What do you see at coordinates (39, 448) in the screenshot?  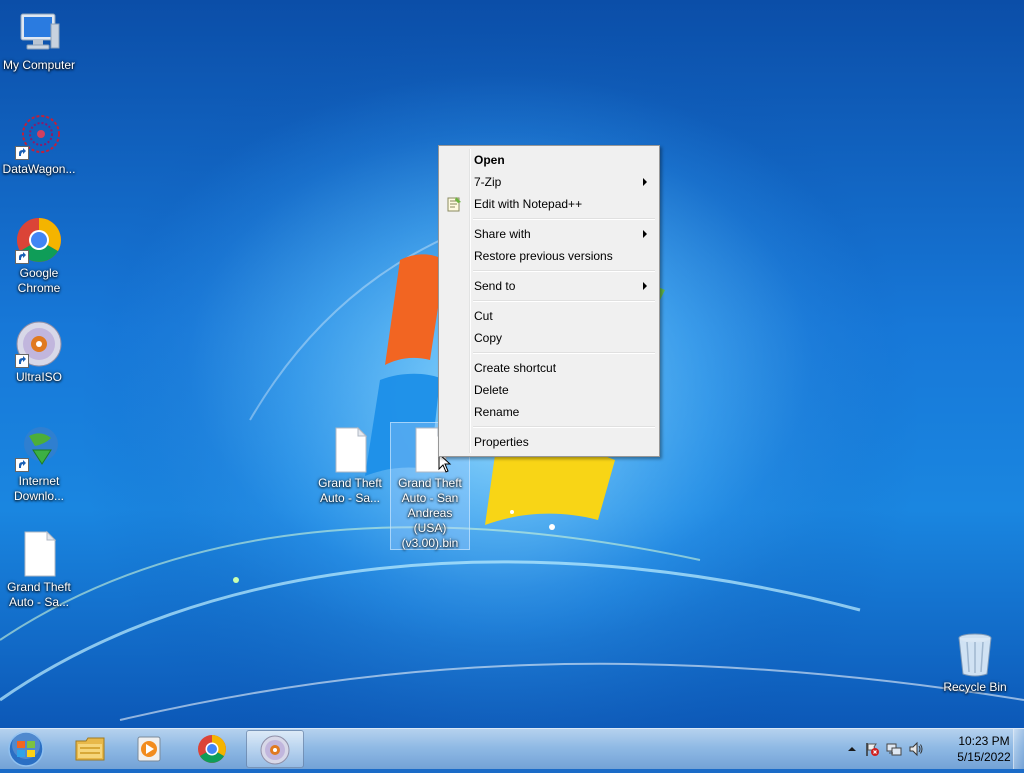 I see `internet-download-manager-icon` at bounding box center [39, 448].